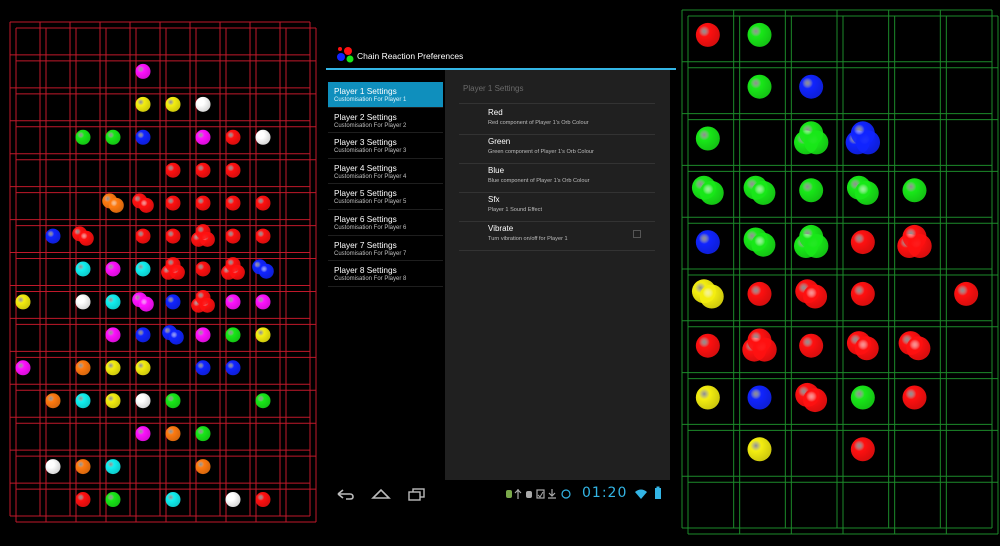 Image resolution: width=1000 pixels, height=546 pixels. Describe the element at coordinates (493, 88) in the screenshot. I see `panel-header: Player 1 Settings` at that location.